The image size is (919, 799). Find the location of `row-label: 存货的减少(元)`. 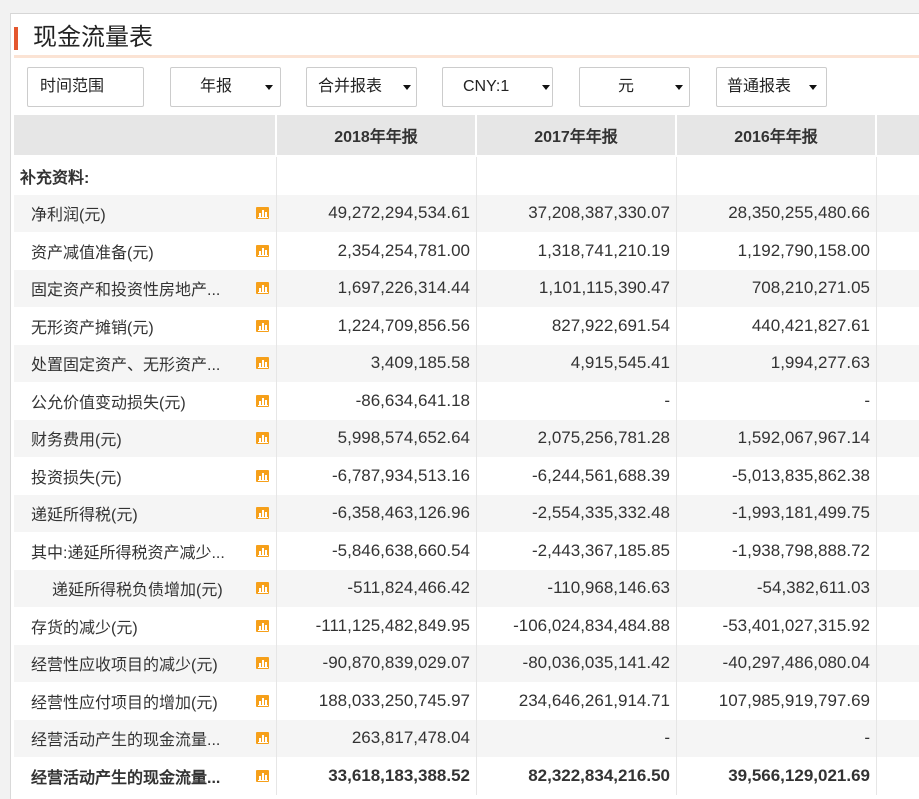

row-label: 存货的减少(元) is located at coordinates (84, 628).